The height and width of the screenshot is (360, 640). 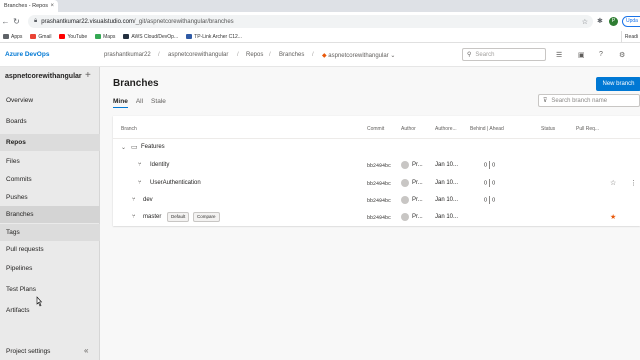 I want to click on repo-name: aspnetcorewithangular, so click(x=358, y=56).